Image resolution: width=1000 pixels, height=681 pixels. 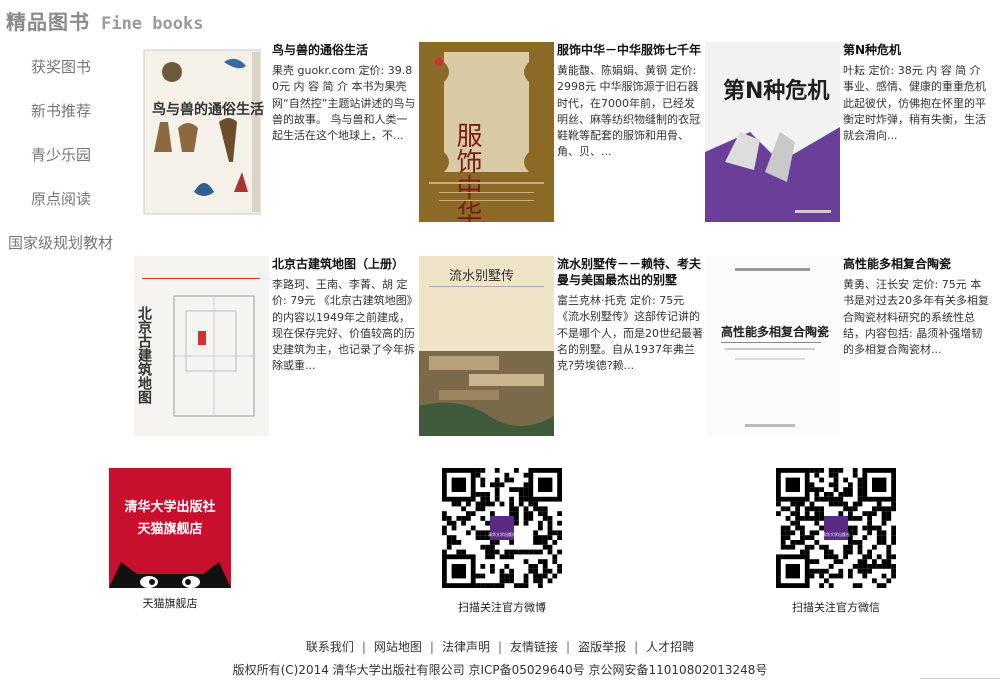 What do you see at coordinates (486, 132) in the screenshot?
I see `book-cover: 服饰中华` at bounding box center [486, 132].